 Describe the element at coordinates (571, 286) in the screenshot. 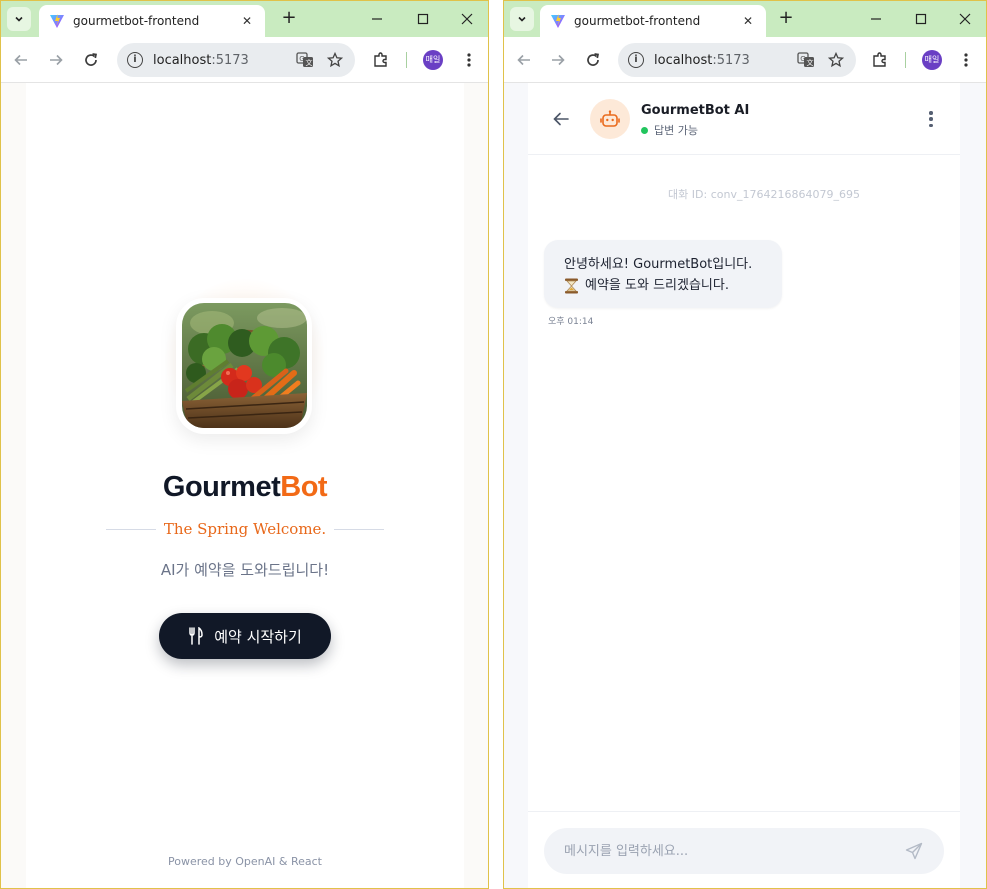

I see `hourglass-icon` at that location.